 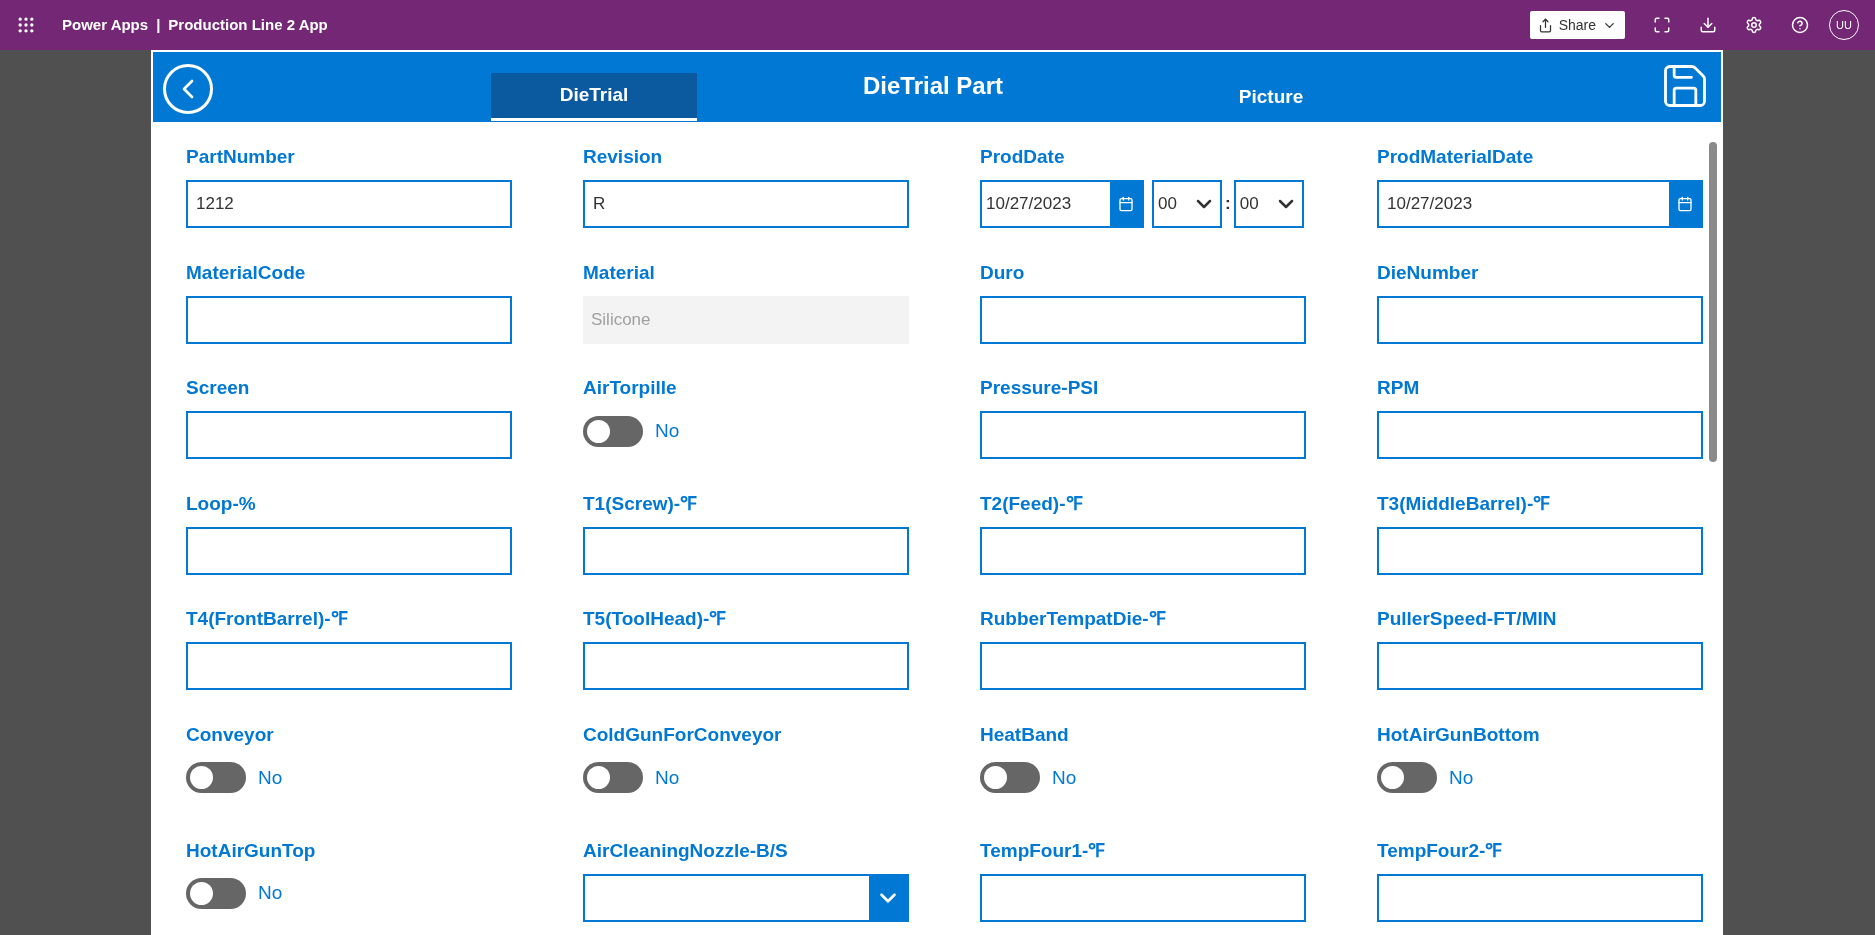 I want to click on field-label: AirTorpille, so click(x=630, y=388).